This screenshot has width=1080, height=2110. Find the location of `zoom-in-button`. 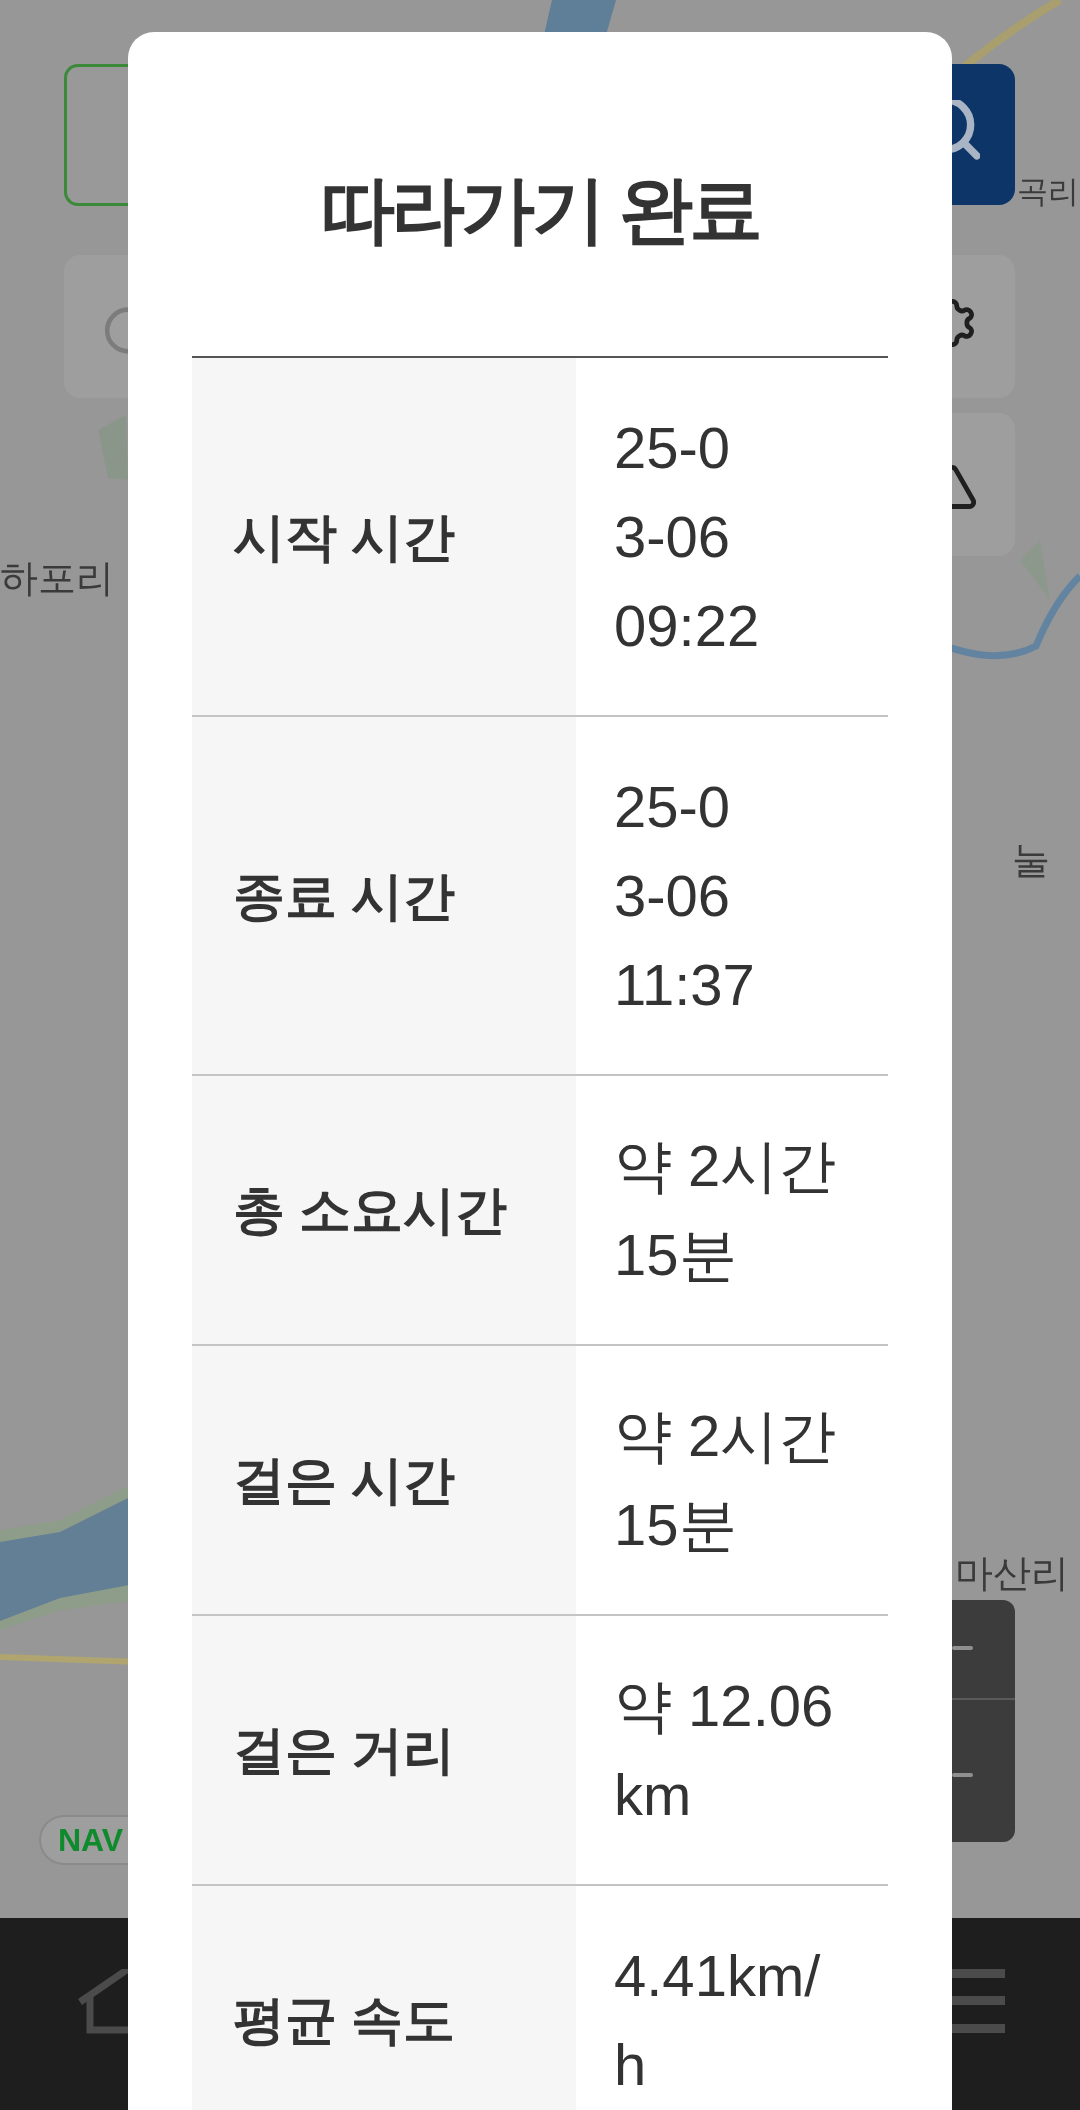

zoom-in-button is located at coordinates (983, 1650).